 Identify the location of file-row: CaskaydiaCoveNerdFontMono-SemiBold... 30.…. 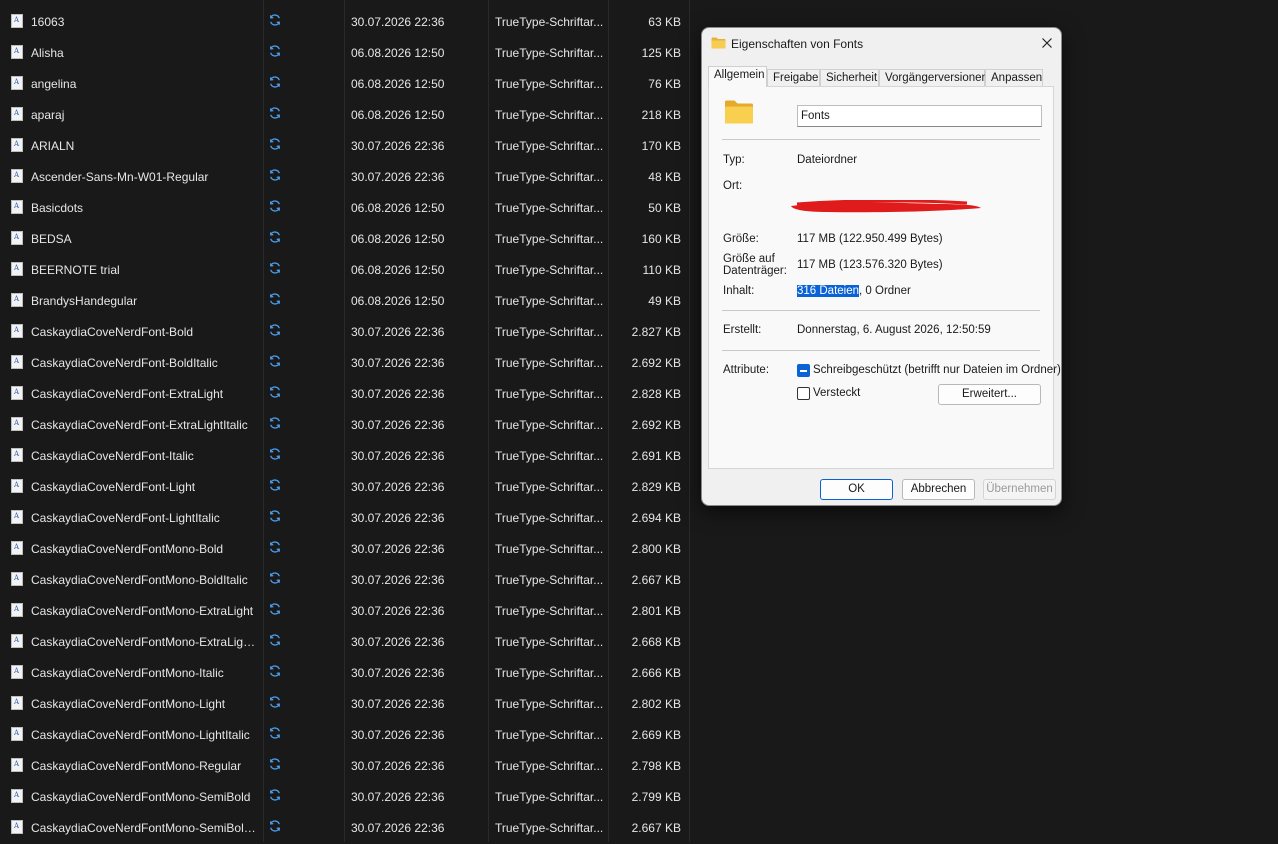
(345, 828).